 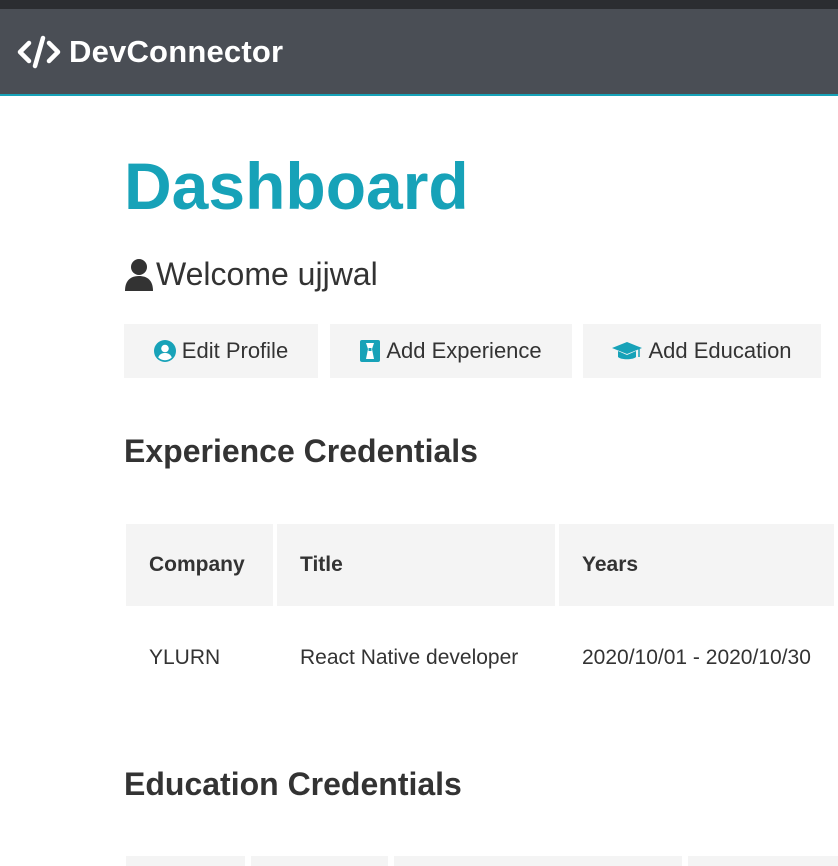 I want to click on brand-name: DevConnector, so click(x=176, y=51).